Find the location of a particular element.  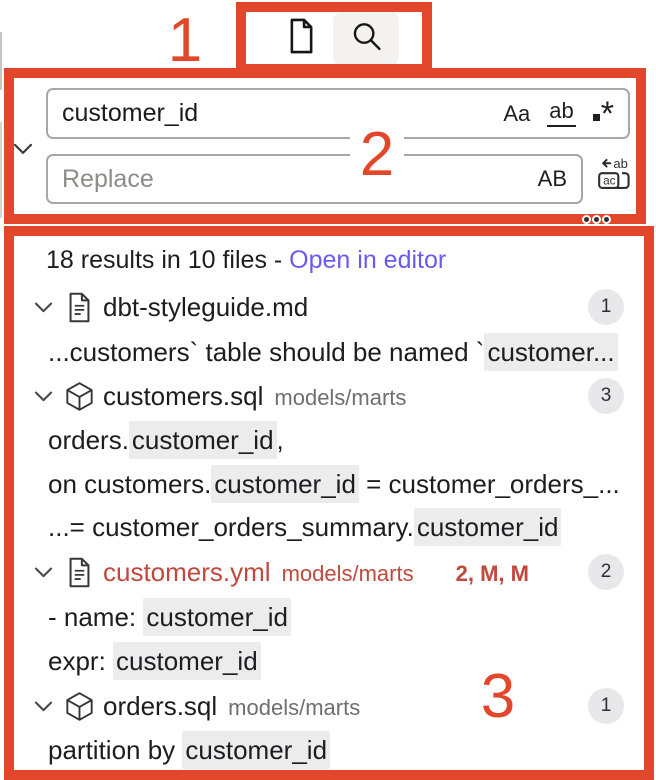

match-text: , is located at coordinates (280, 439).